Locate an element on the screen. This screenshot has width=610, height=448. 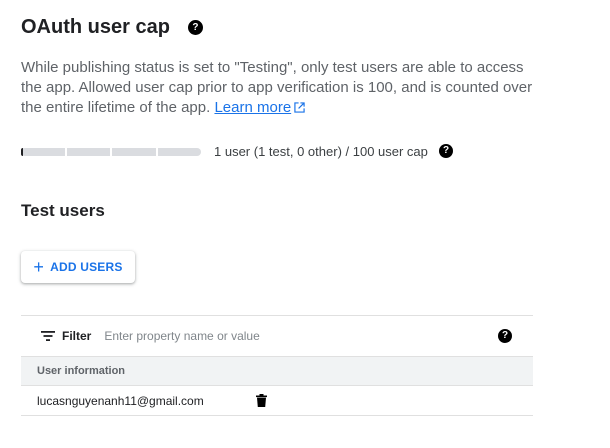
user-email: lucasnguyenanh11@gmail.com is located at coordinates (120, 400).